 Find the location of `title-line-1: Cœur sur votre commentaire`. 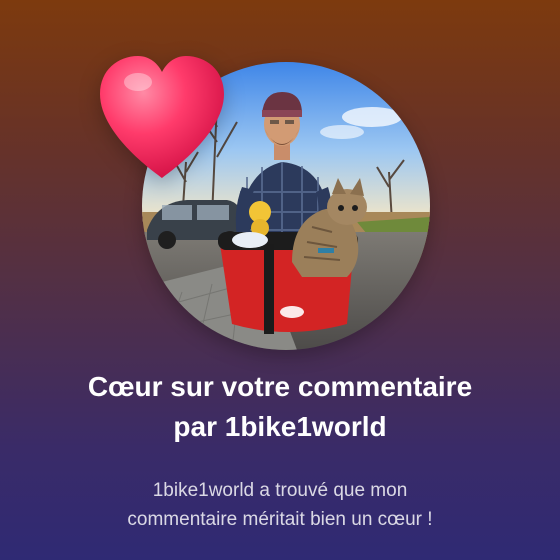

title-line-1: Cœur sur votre commentaire is located at coordinates (280, 386).